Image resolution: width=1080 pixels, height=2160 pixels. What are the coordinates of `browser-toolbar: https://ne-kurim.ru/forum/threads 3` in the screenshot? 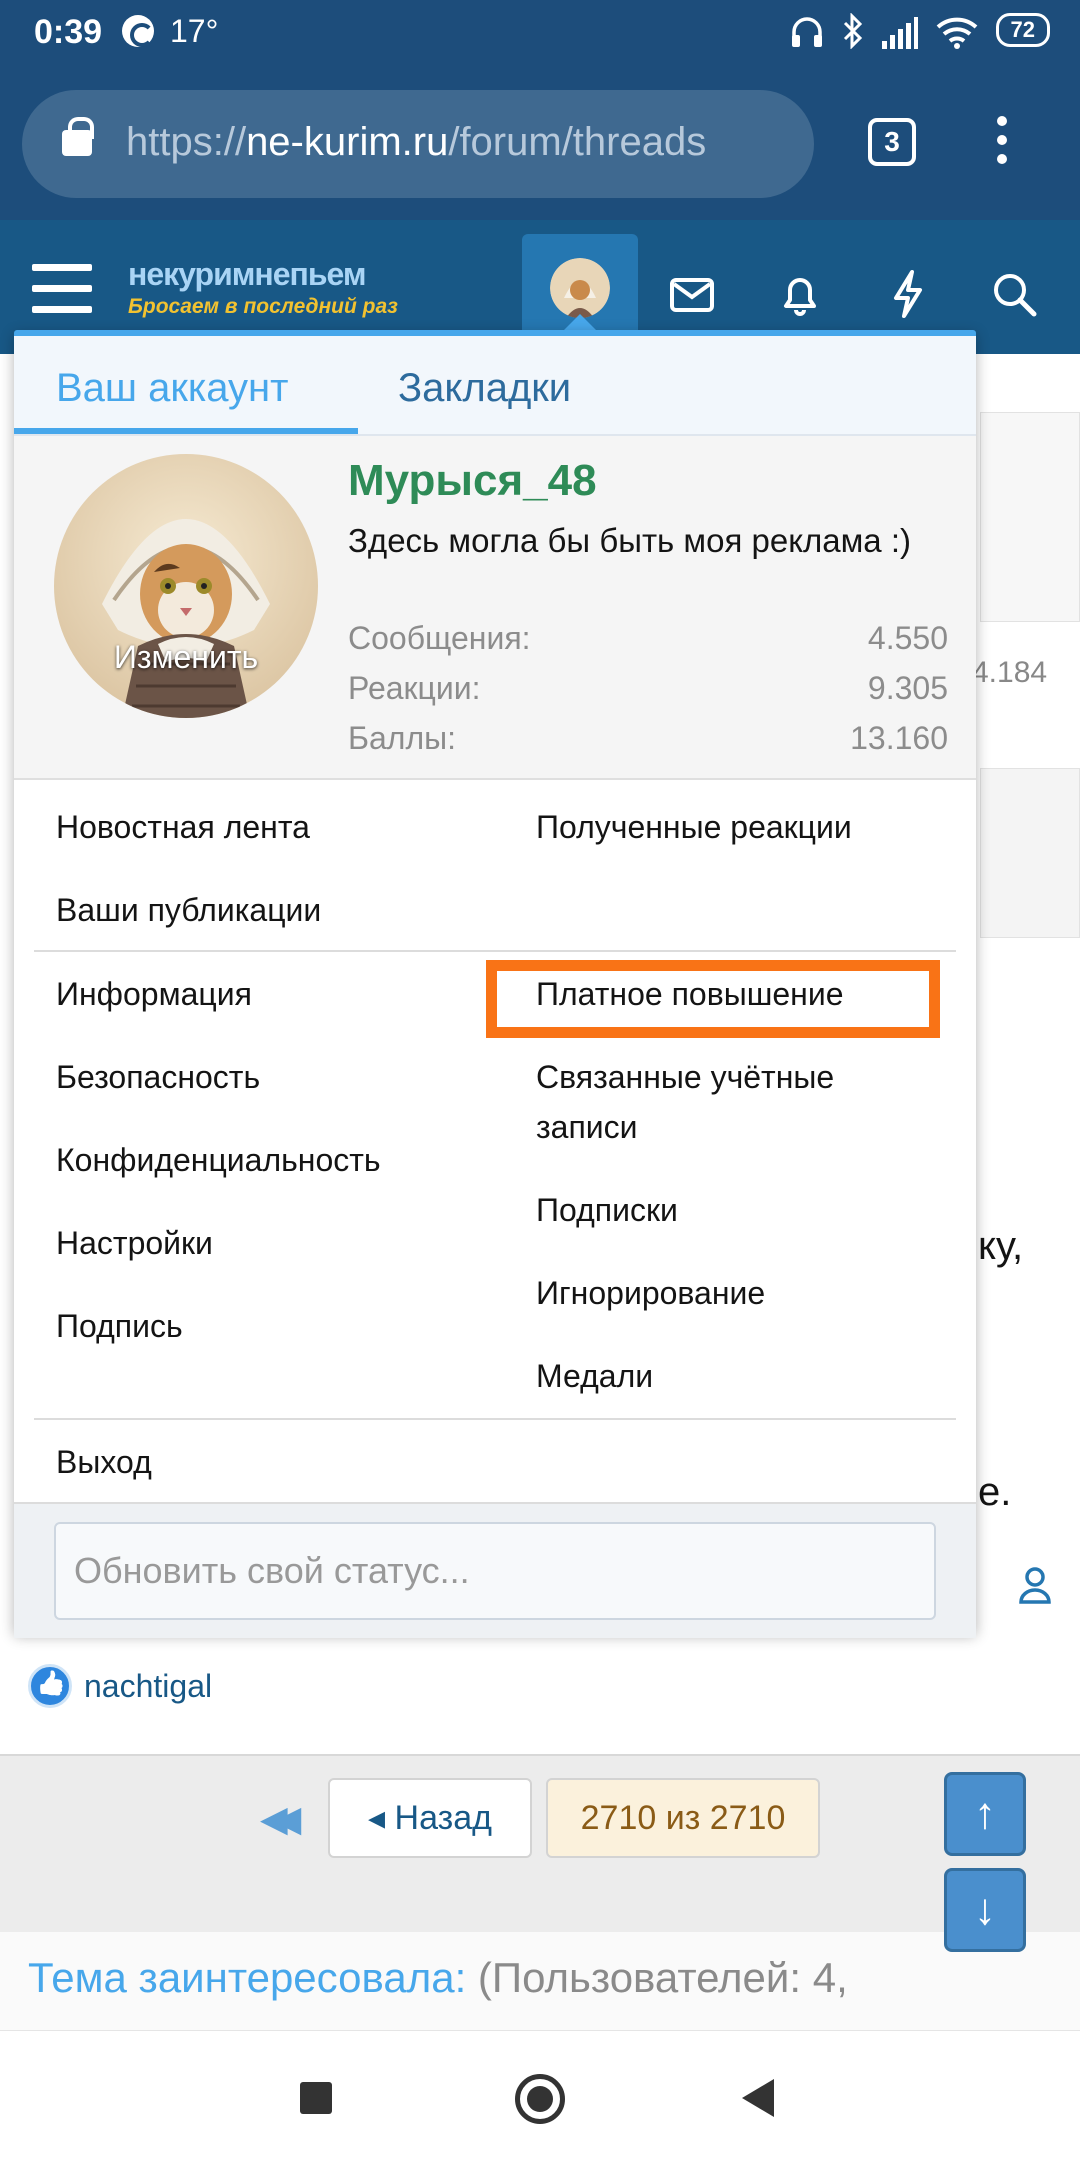 It's located at (540, 143).